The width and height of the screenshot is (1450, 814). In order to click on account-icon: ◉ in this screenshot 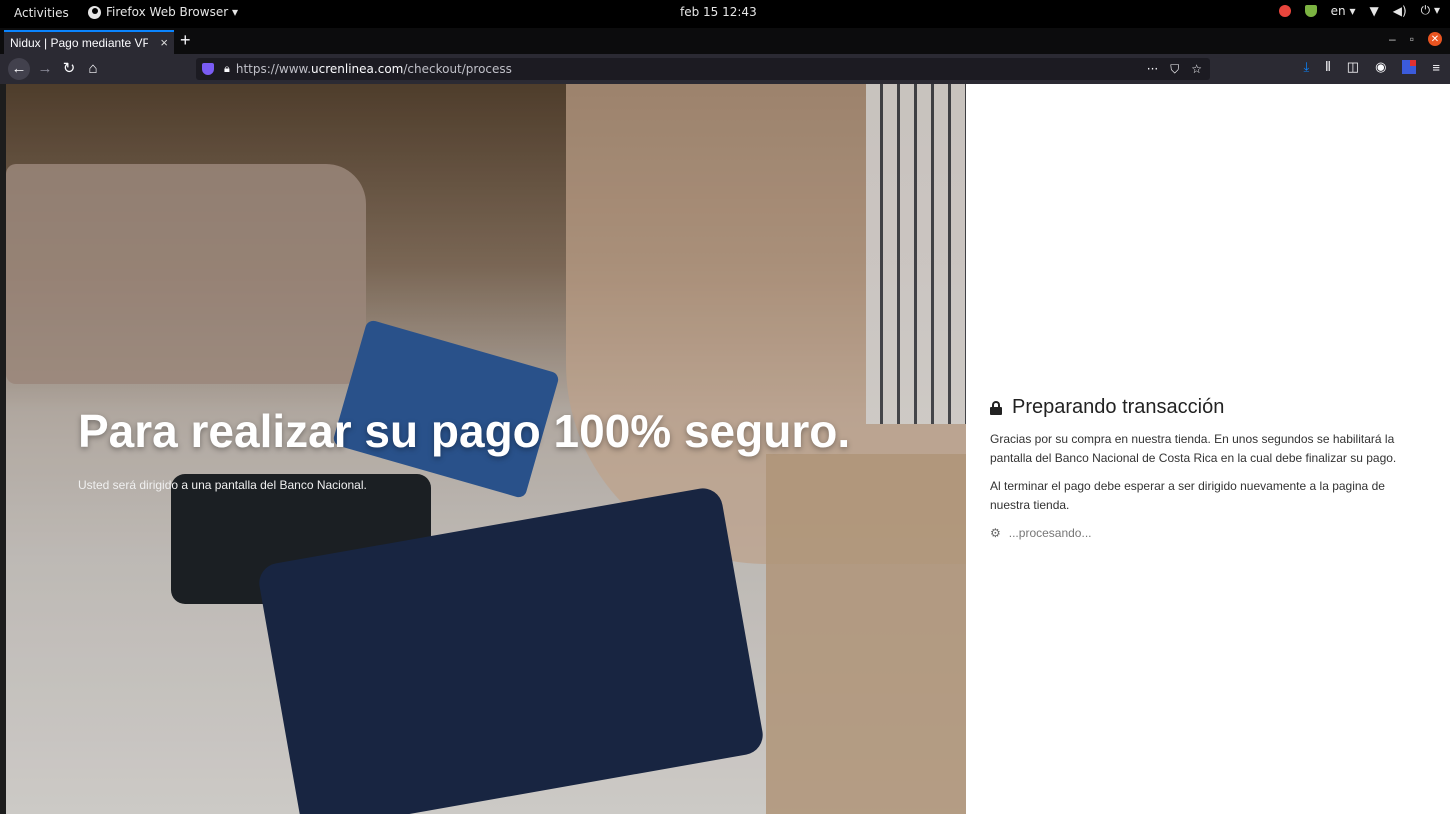, I will do `click(1380, 67)`.